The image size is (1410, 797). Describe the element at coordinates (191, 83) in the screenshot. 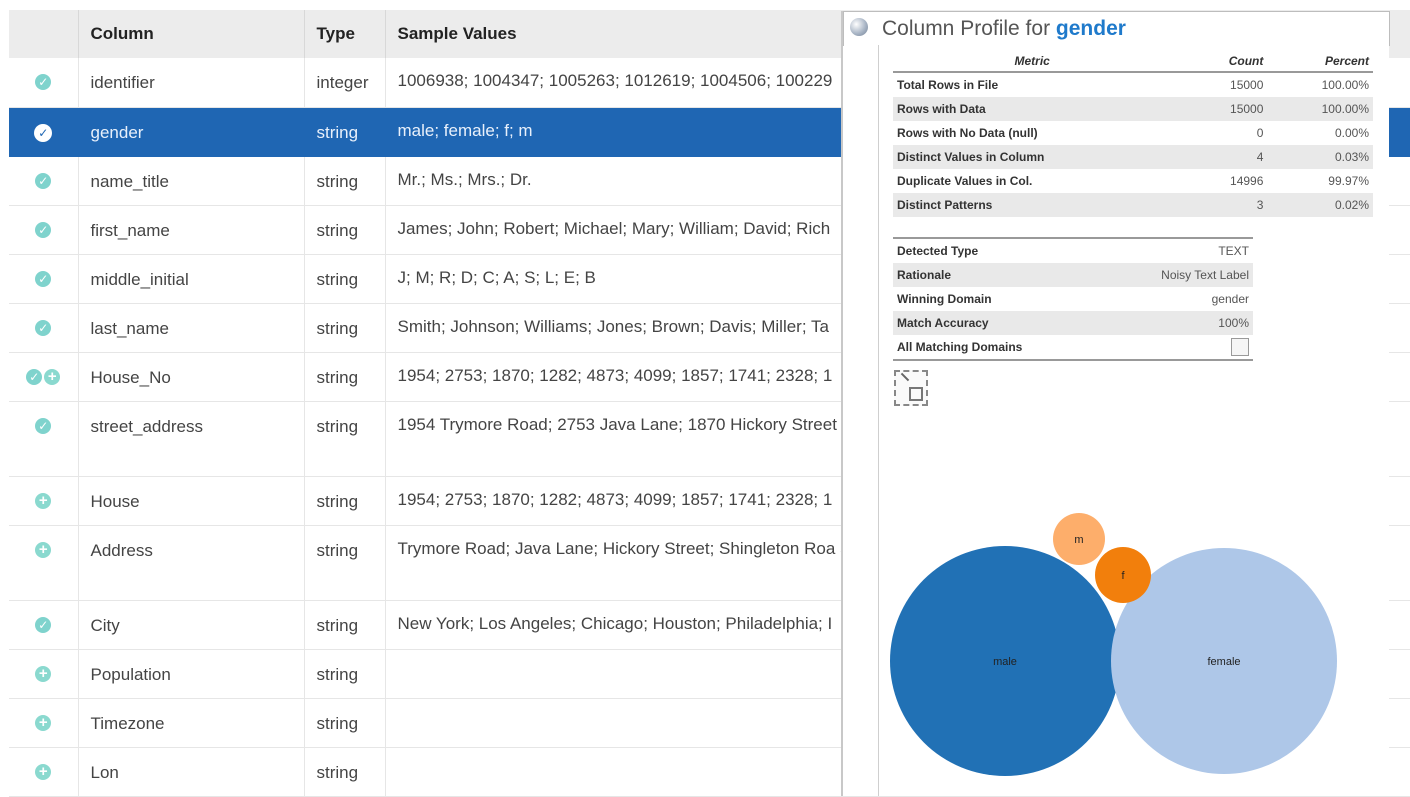

I see `column-name-cell: identifier` at that location.